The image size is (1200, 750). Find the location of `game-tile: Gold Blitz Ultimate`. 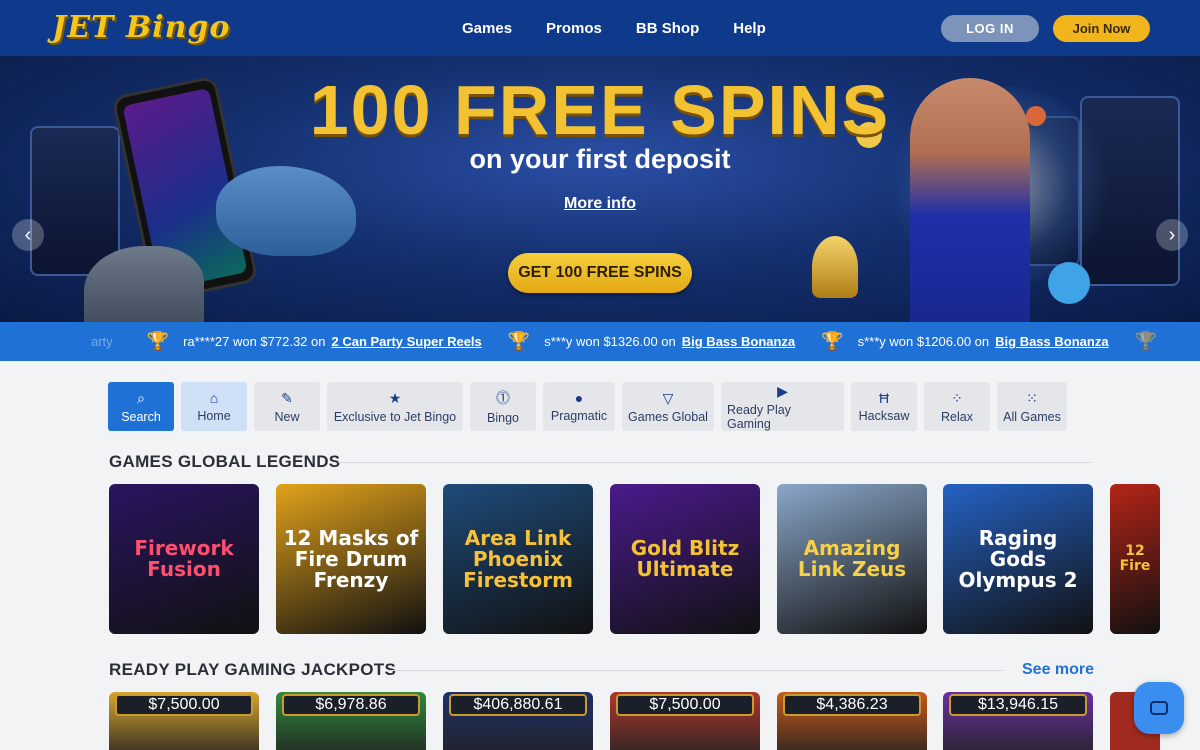

game-tile: Gold Blitz Ultimate is located at coordinates (685, 559).